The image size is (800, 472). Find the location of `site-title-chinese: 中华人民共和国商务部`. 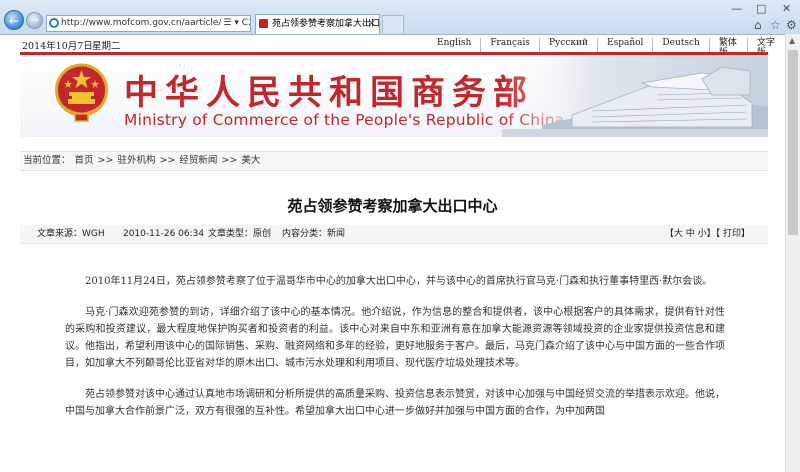

site-title-chinese: 中华人民共和国商务部 is located at coordinates (329, 93).